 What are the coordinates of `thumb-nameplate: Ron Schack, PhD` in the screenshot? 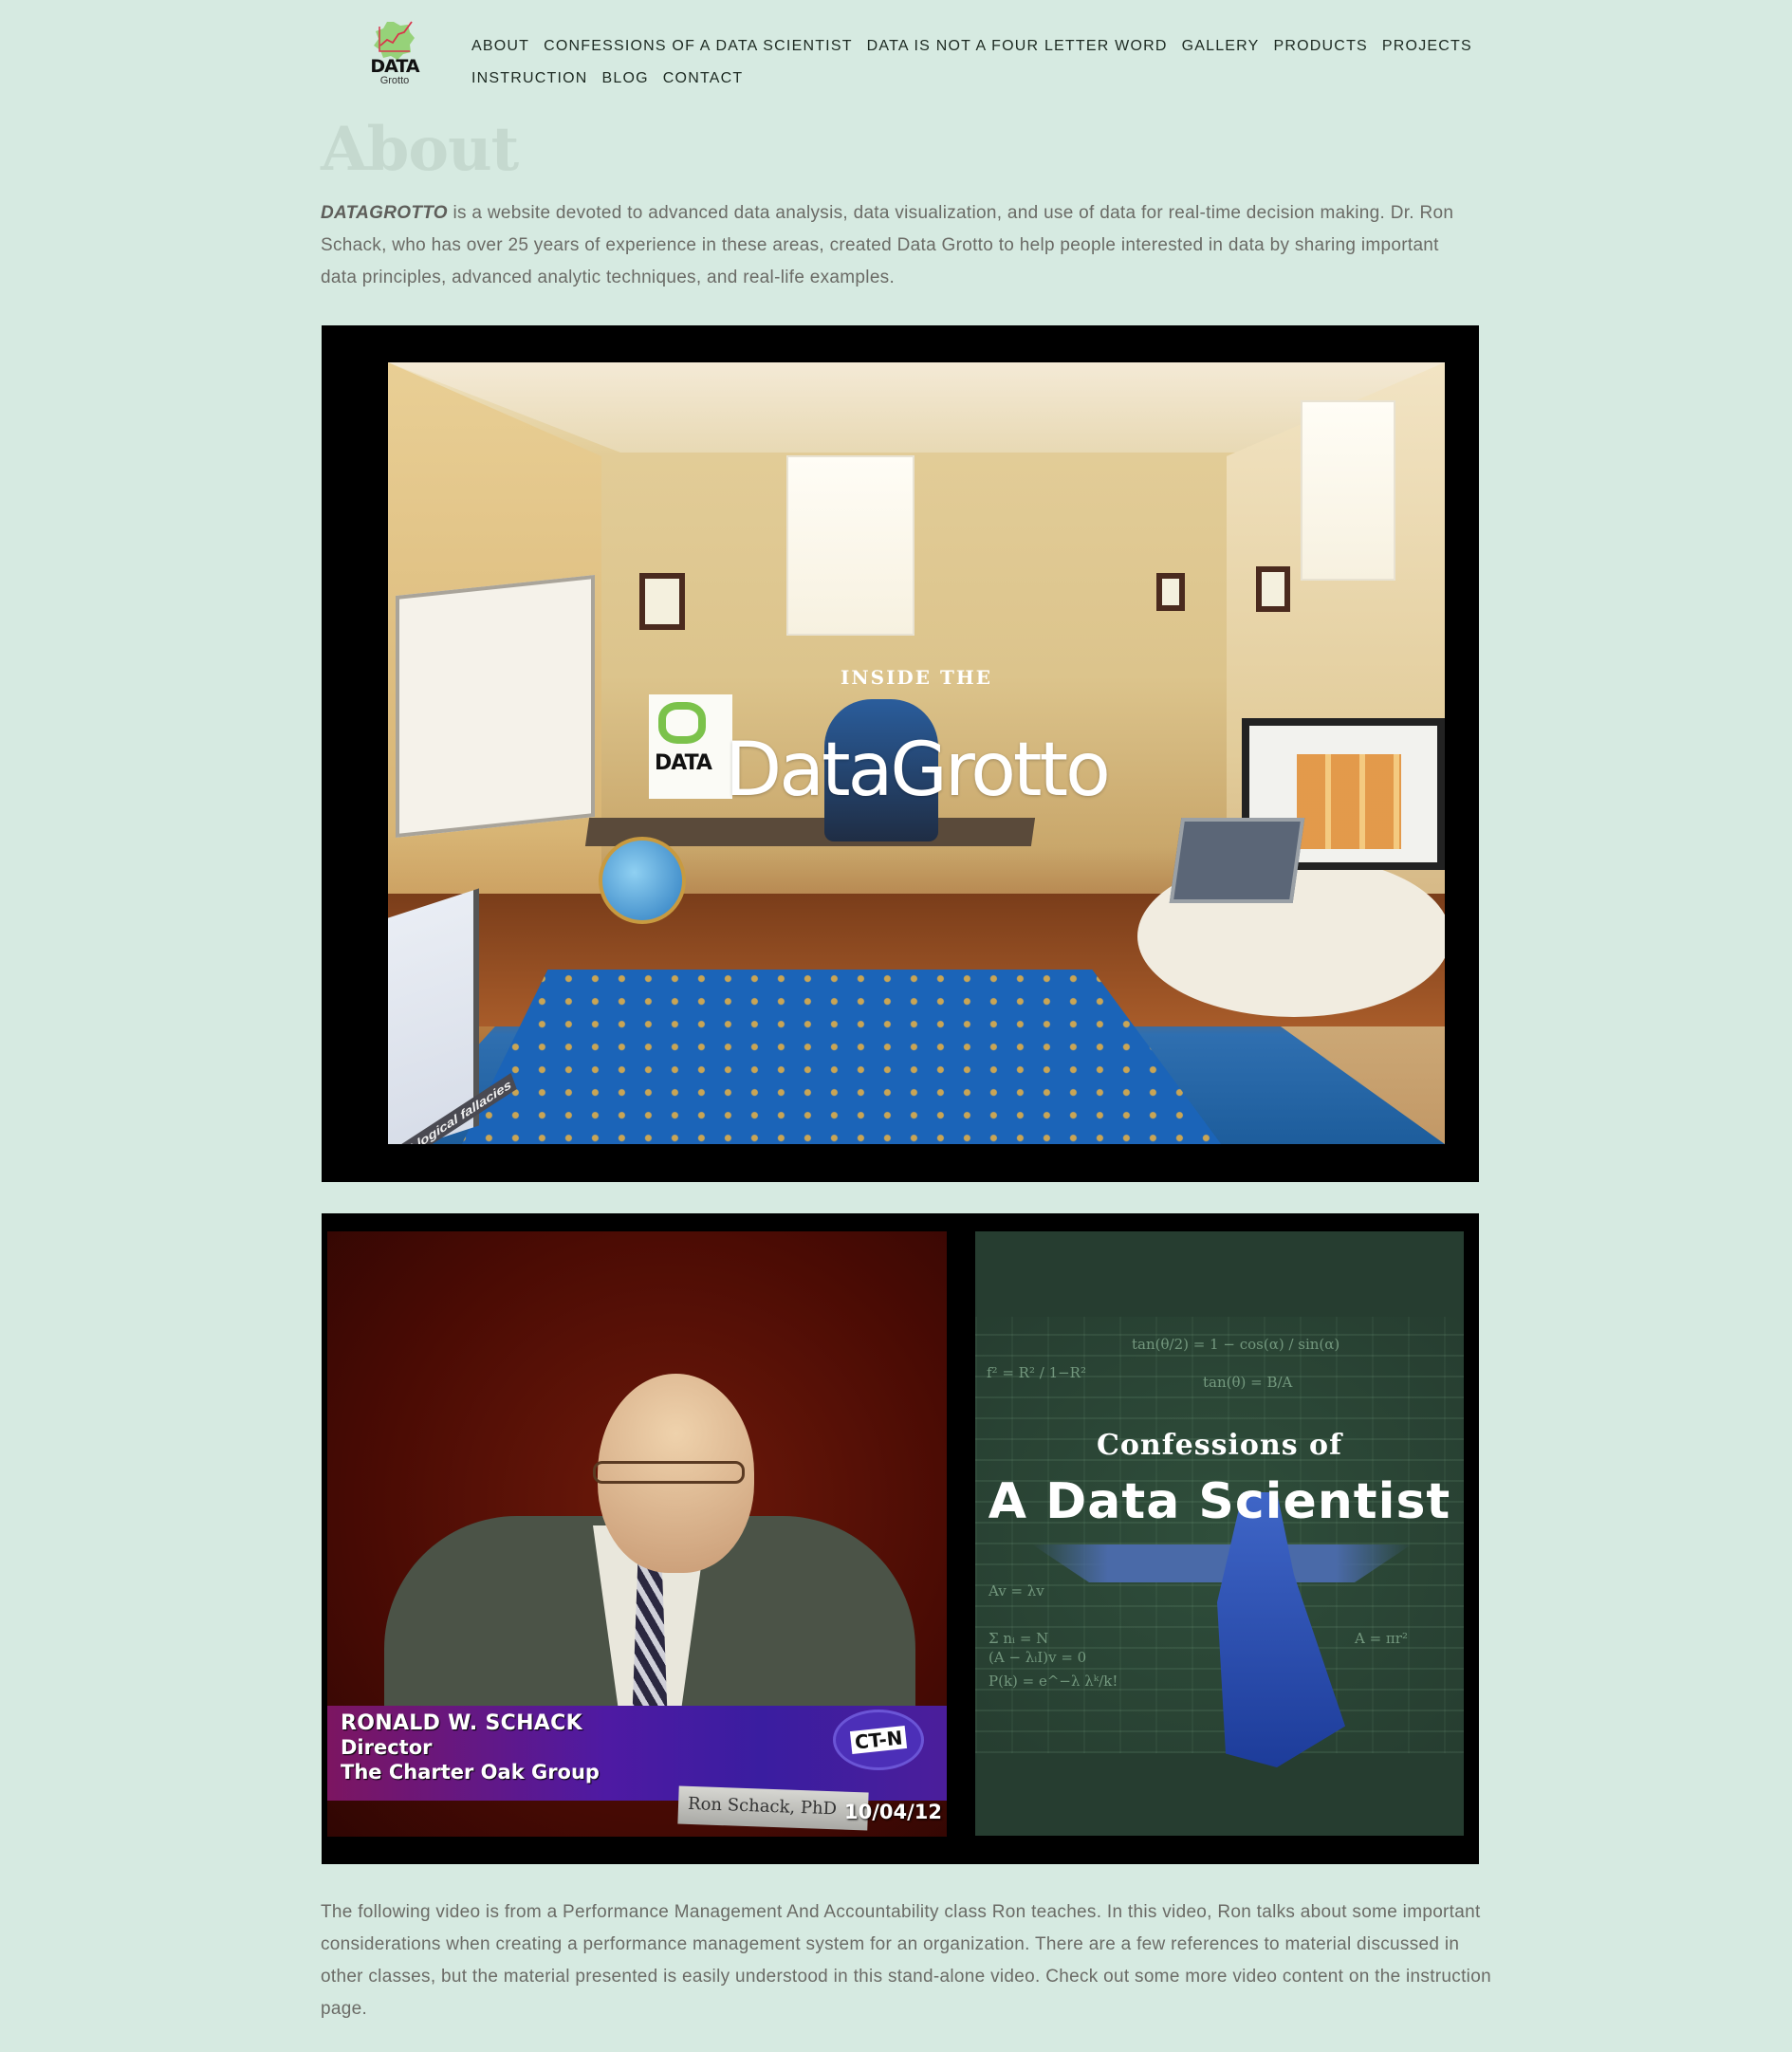 It's located at (773, 1808).